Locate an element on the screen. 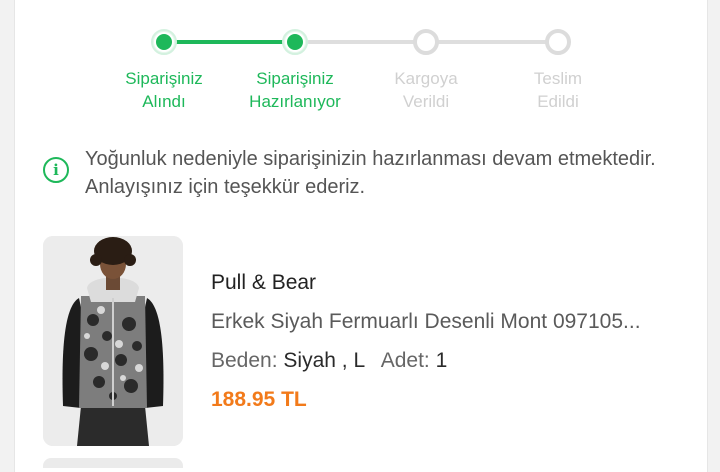 The height and width of the screenshot is (472, 720). product-brand: Pull & Bear is located at coordinates (264, 282).